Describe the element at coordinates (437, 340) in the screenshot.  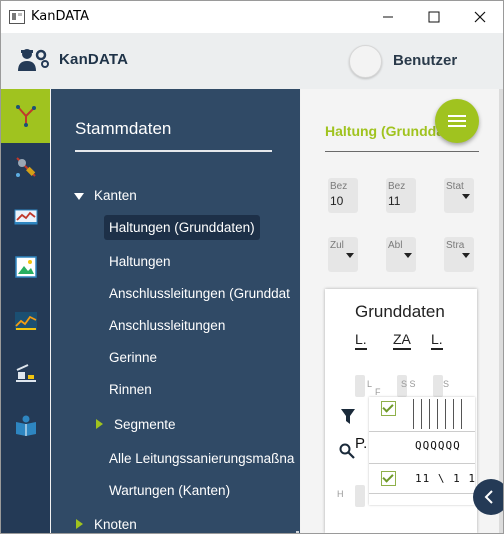
I see `card-tab-3: L.` at that location.